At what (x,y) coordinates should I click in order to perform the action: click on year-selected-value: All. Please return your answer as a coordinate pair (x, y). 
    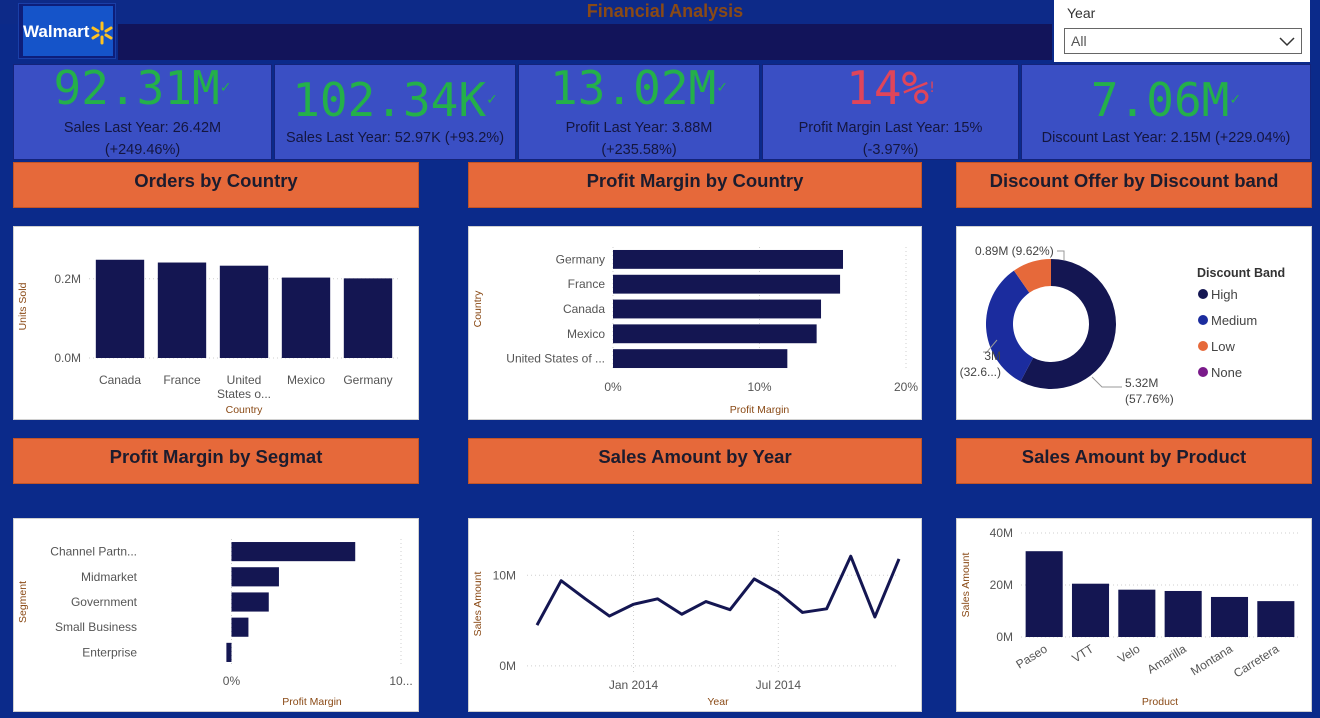
    Looking at the image, I should click on (1079, 41).